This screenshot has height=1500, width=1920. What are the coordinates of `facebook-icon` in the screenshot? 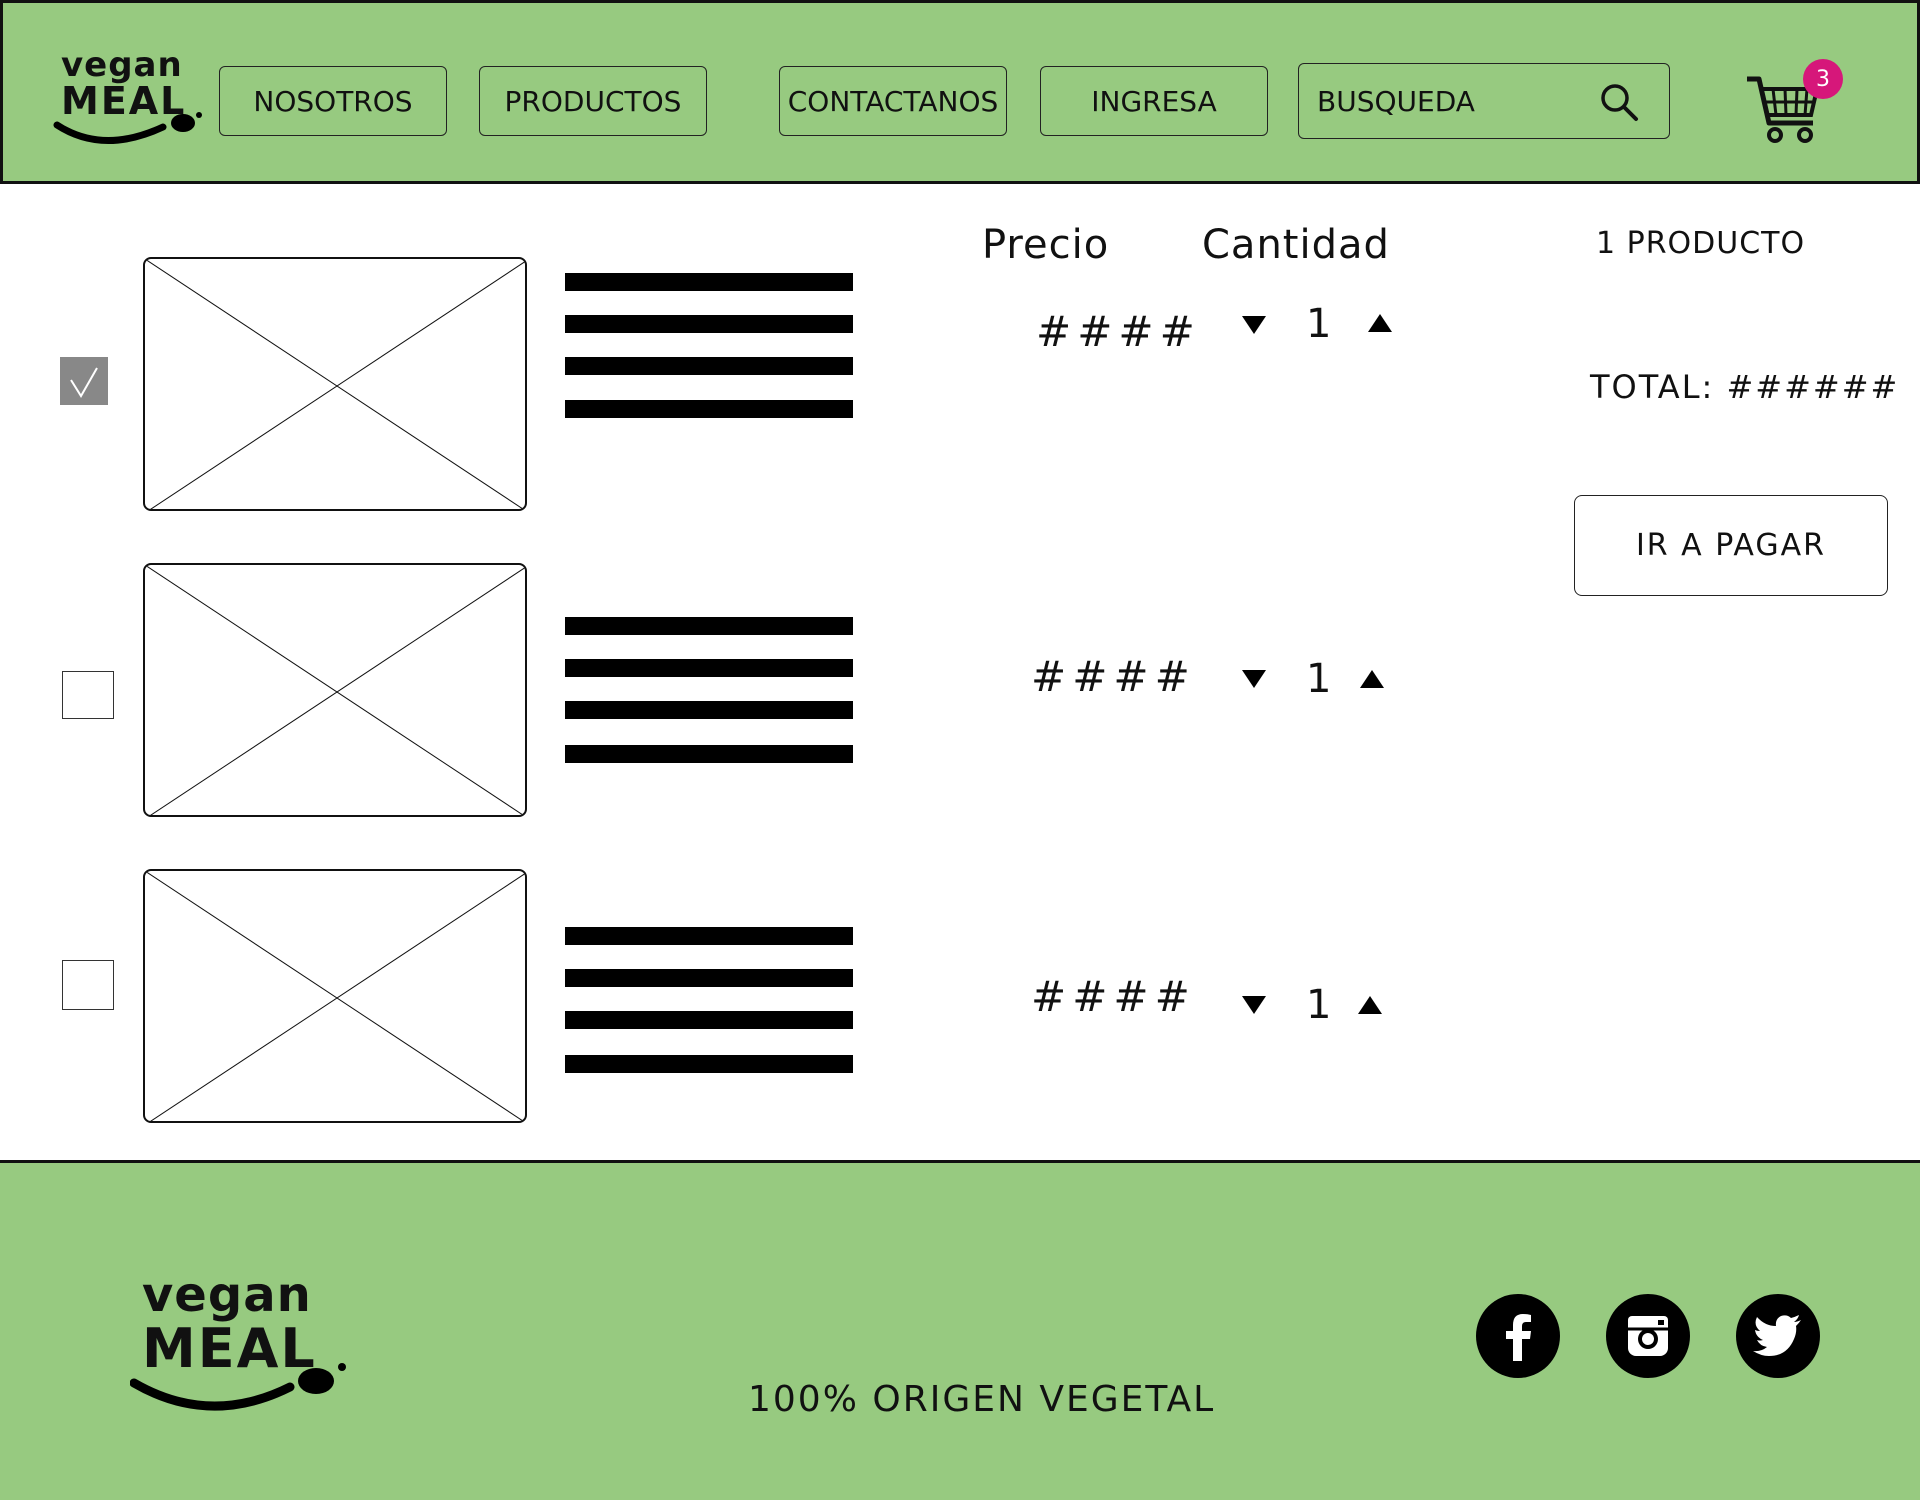 It's located at (1518, 1337).